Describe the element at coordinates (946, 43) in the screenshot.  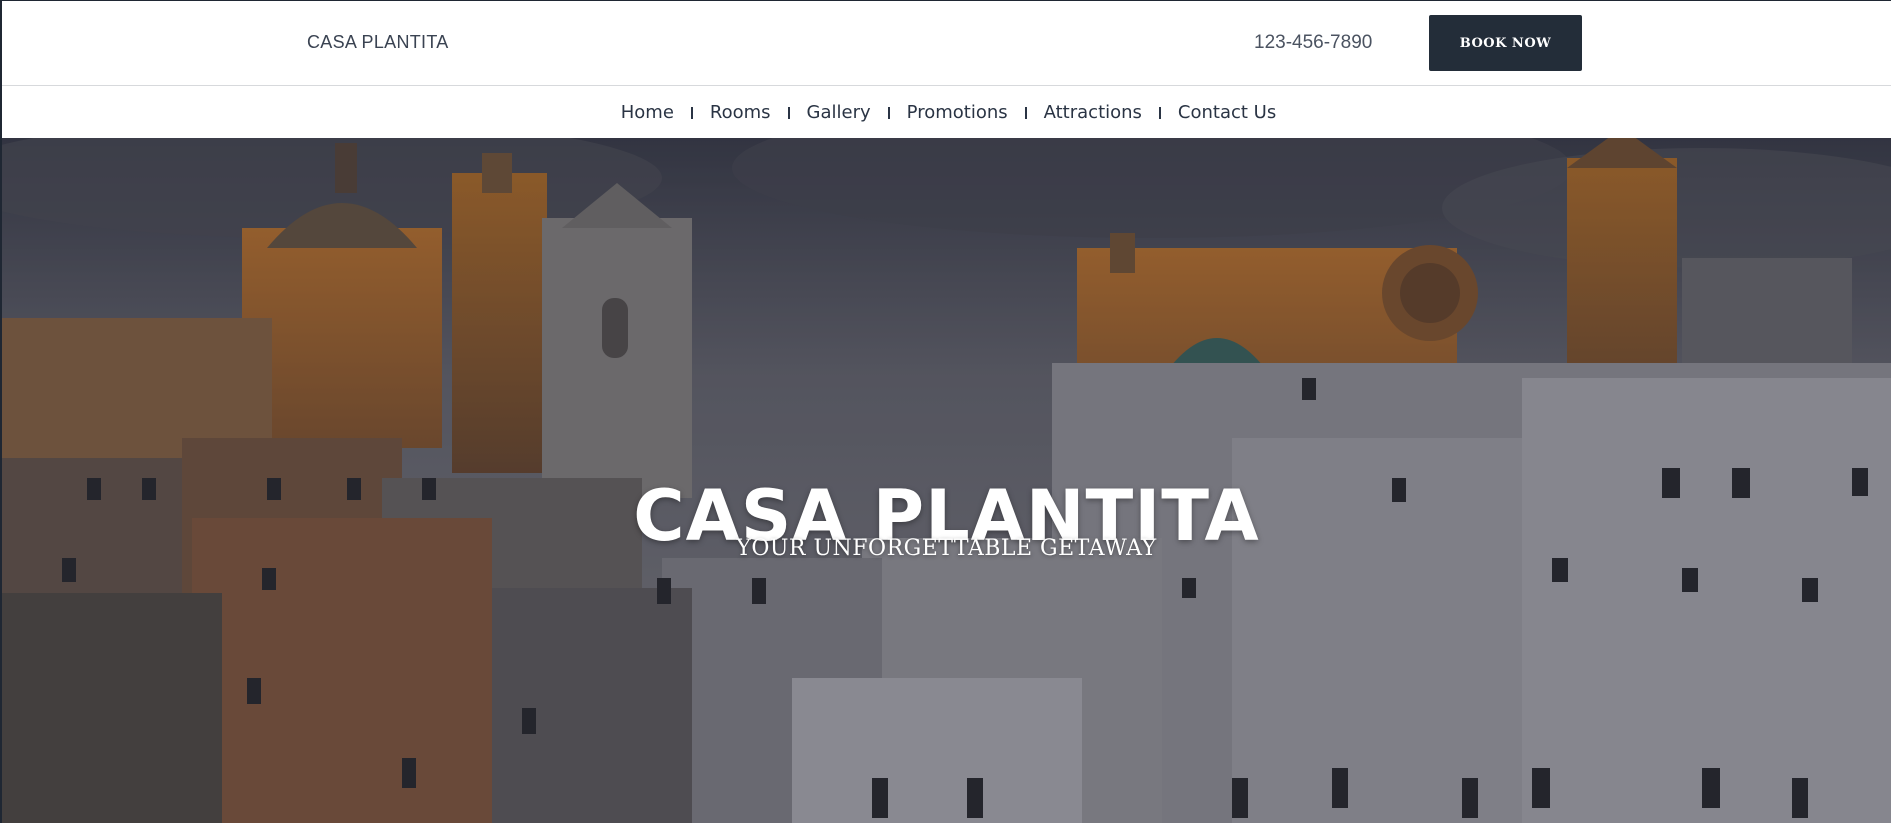
I see `top-header: CASA PLANTITA 123-456-7890 BOOK NOW` at that location.